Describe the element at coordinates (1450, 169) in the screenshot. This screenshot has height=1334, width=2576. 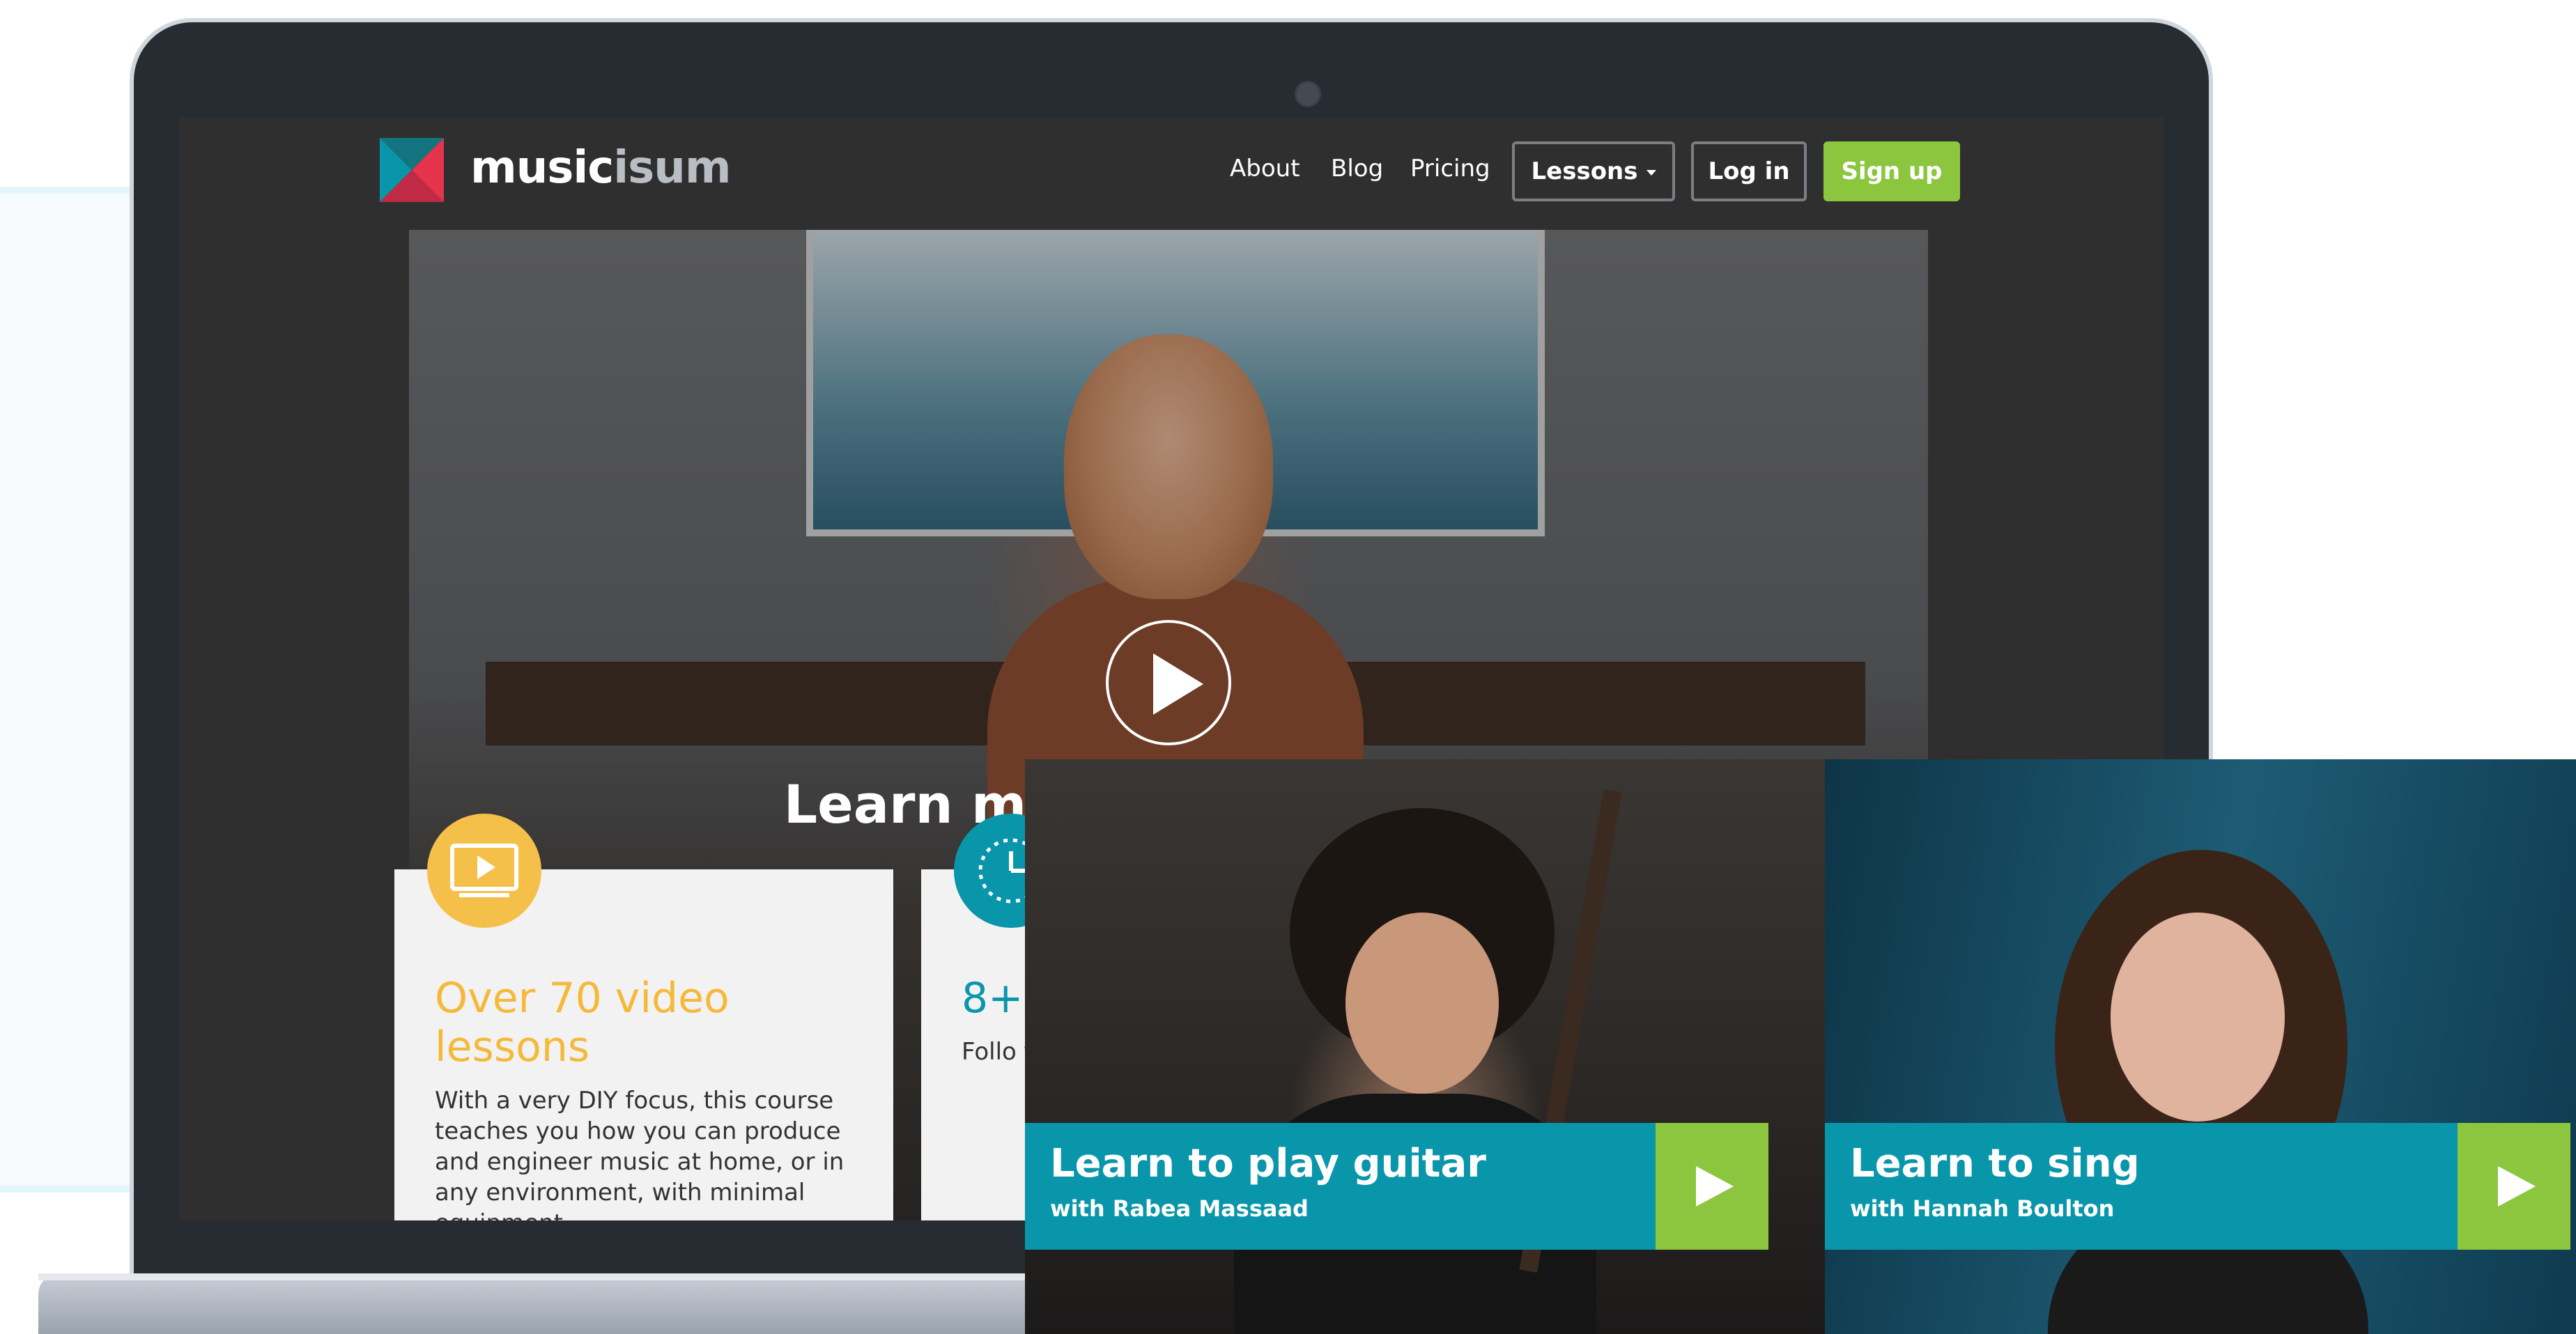
I see `nav-link-pricing: Pricing` at that location.